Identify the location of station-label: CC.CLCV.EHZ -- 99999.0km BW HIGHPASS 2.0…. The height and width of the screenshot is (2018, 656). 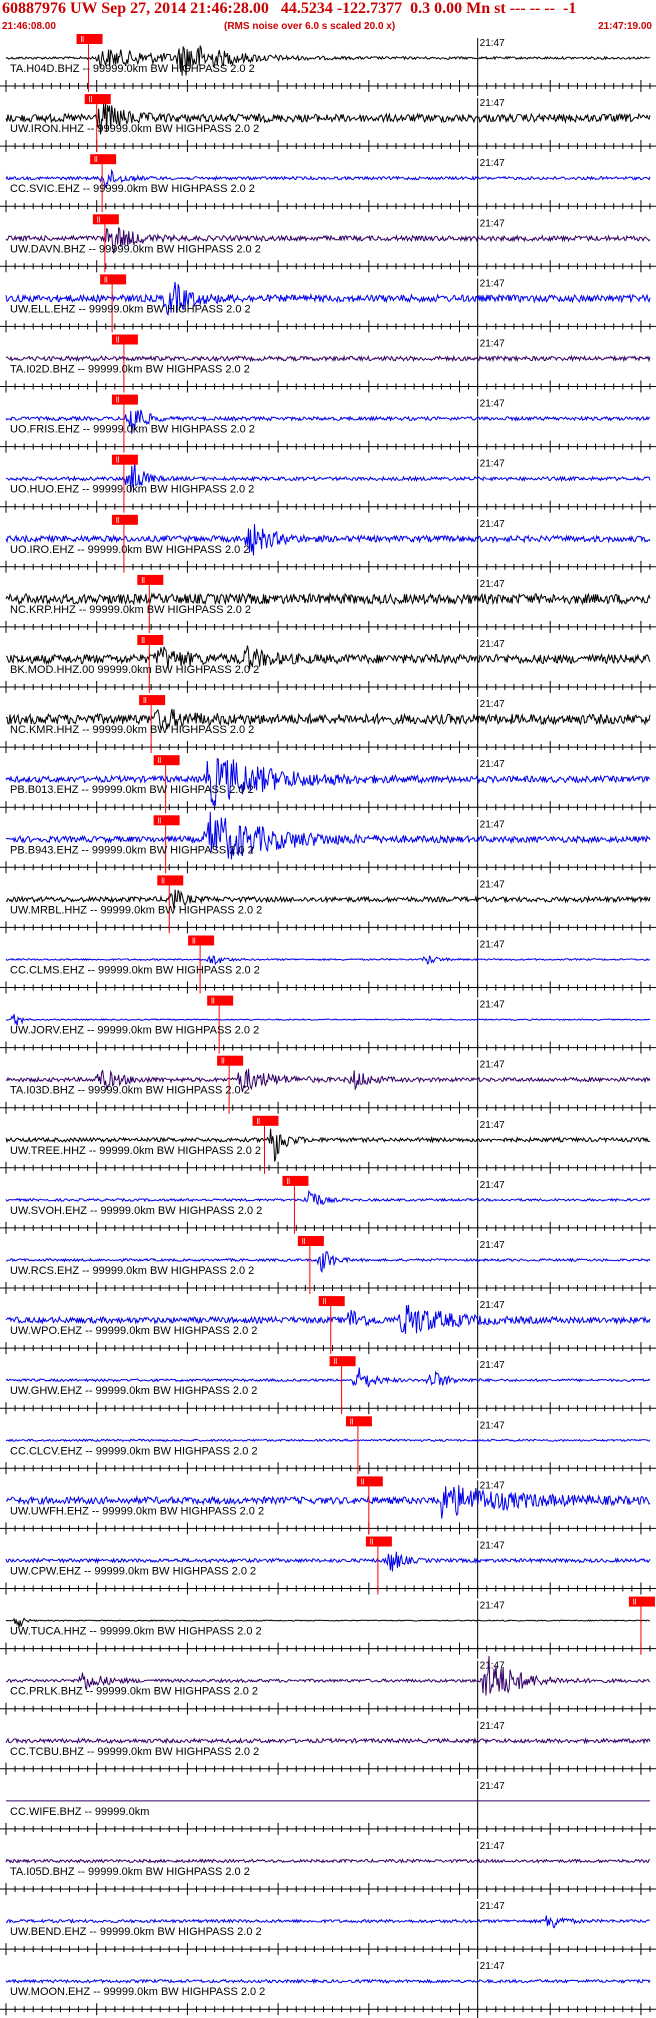
(134, 1451).